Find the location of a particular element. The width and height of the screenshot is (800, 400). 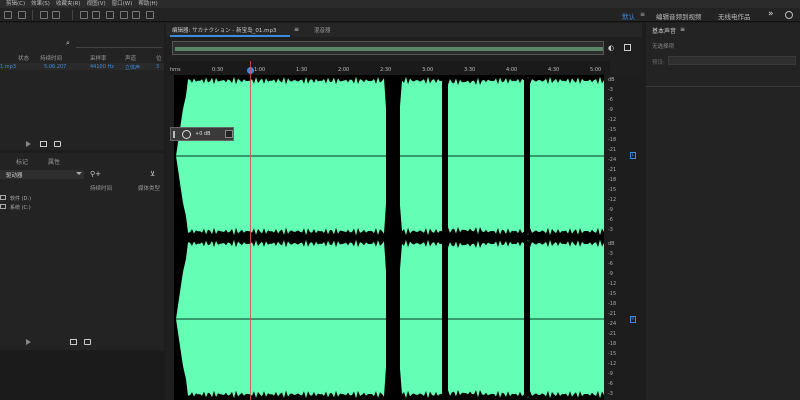

tab-properties: 属性 is located at coordinates (54, 161).